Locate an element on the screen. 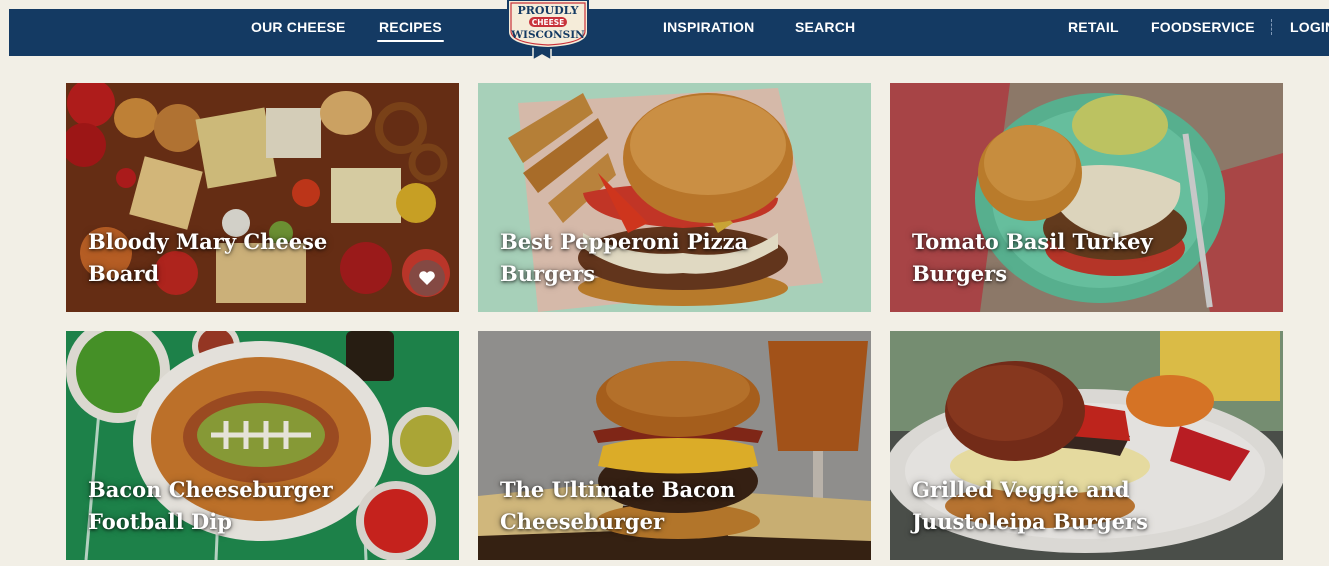  recipe-card-title: Best Pepperoni Pizza Burgers is located at coordinates (624, 257).